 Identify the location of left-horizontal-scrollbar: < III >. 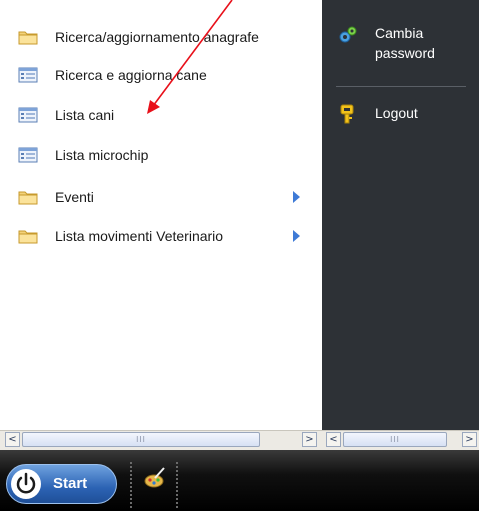
(161, 440).